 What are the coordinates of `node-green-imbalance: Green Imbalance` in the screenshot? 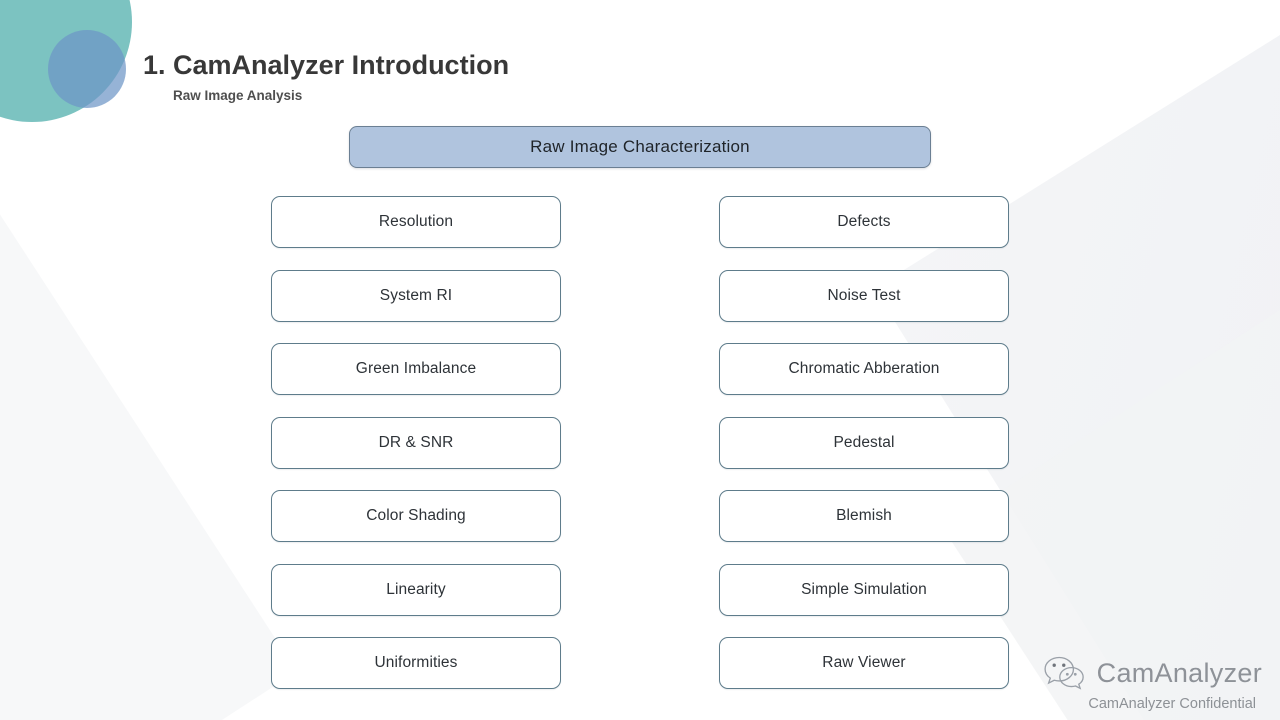 It's located at (416, 369).